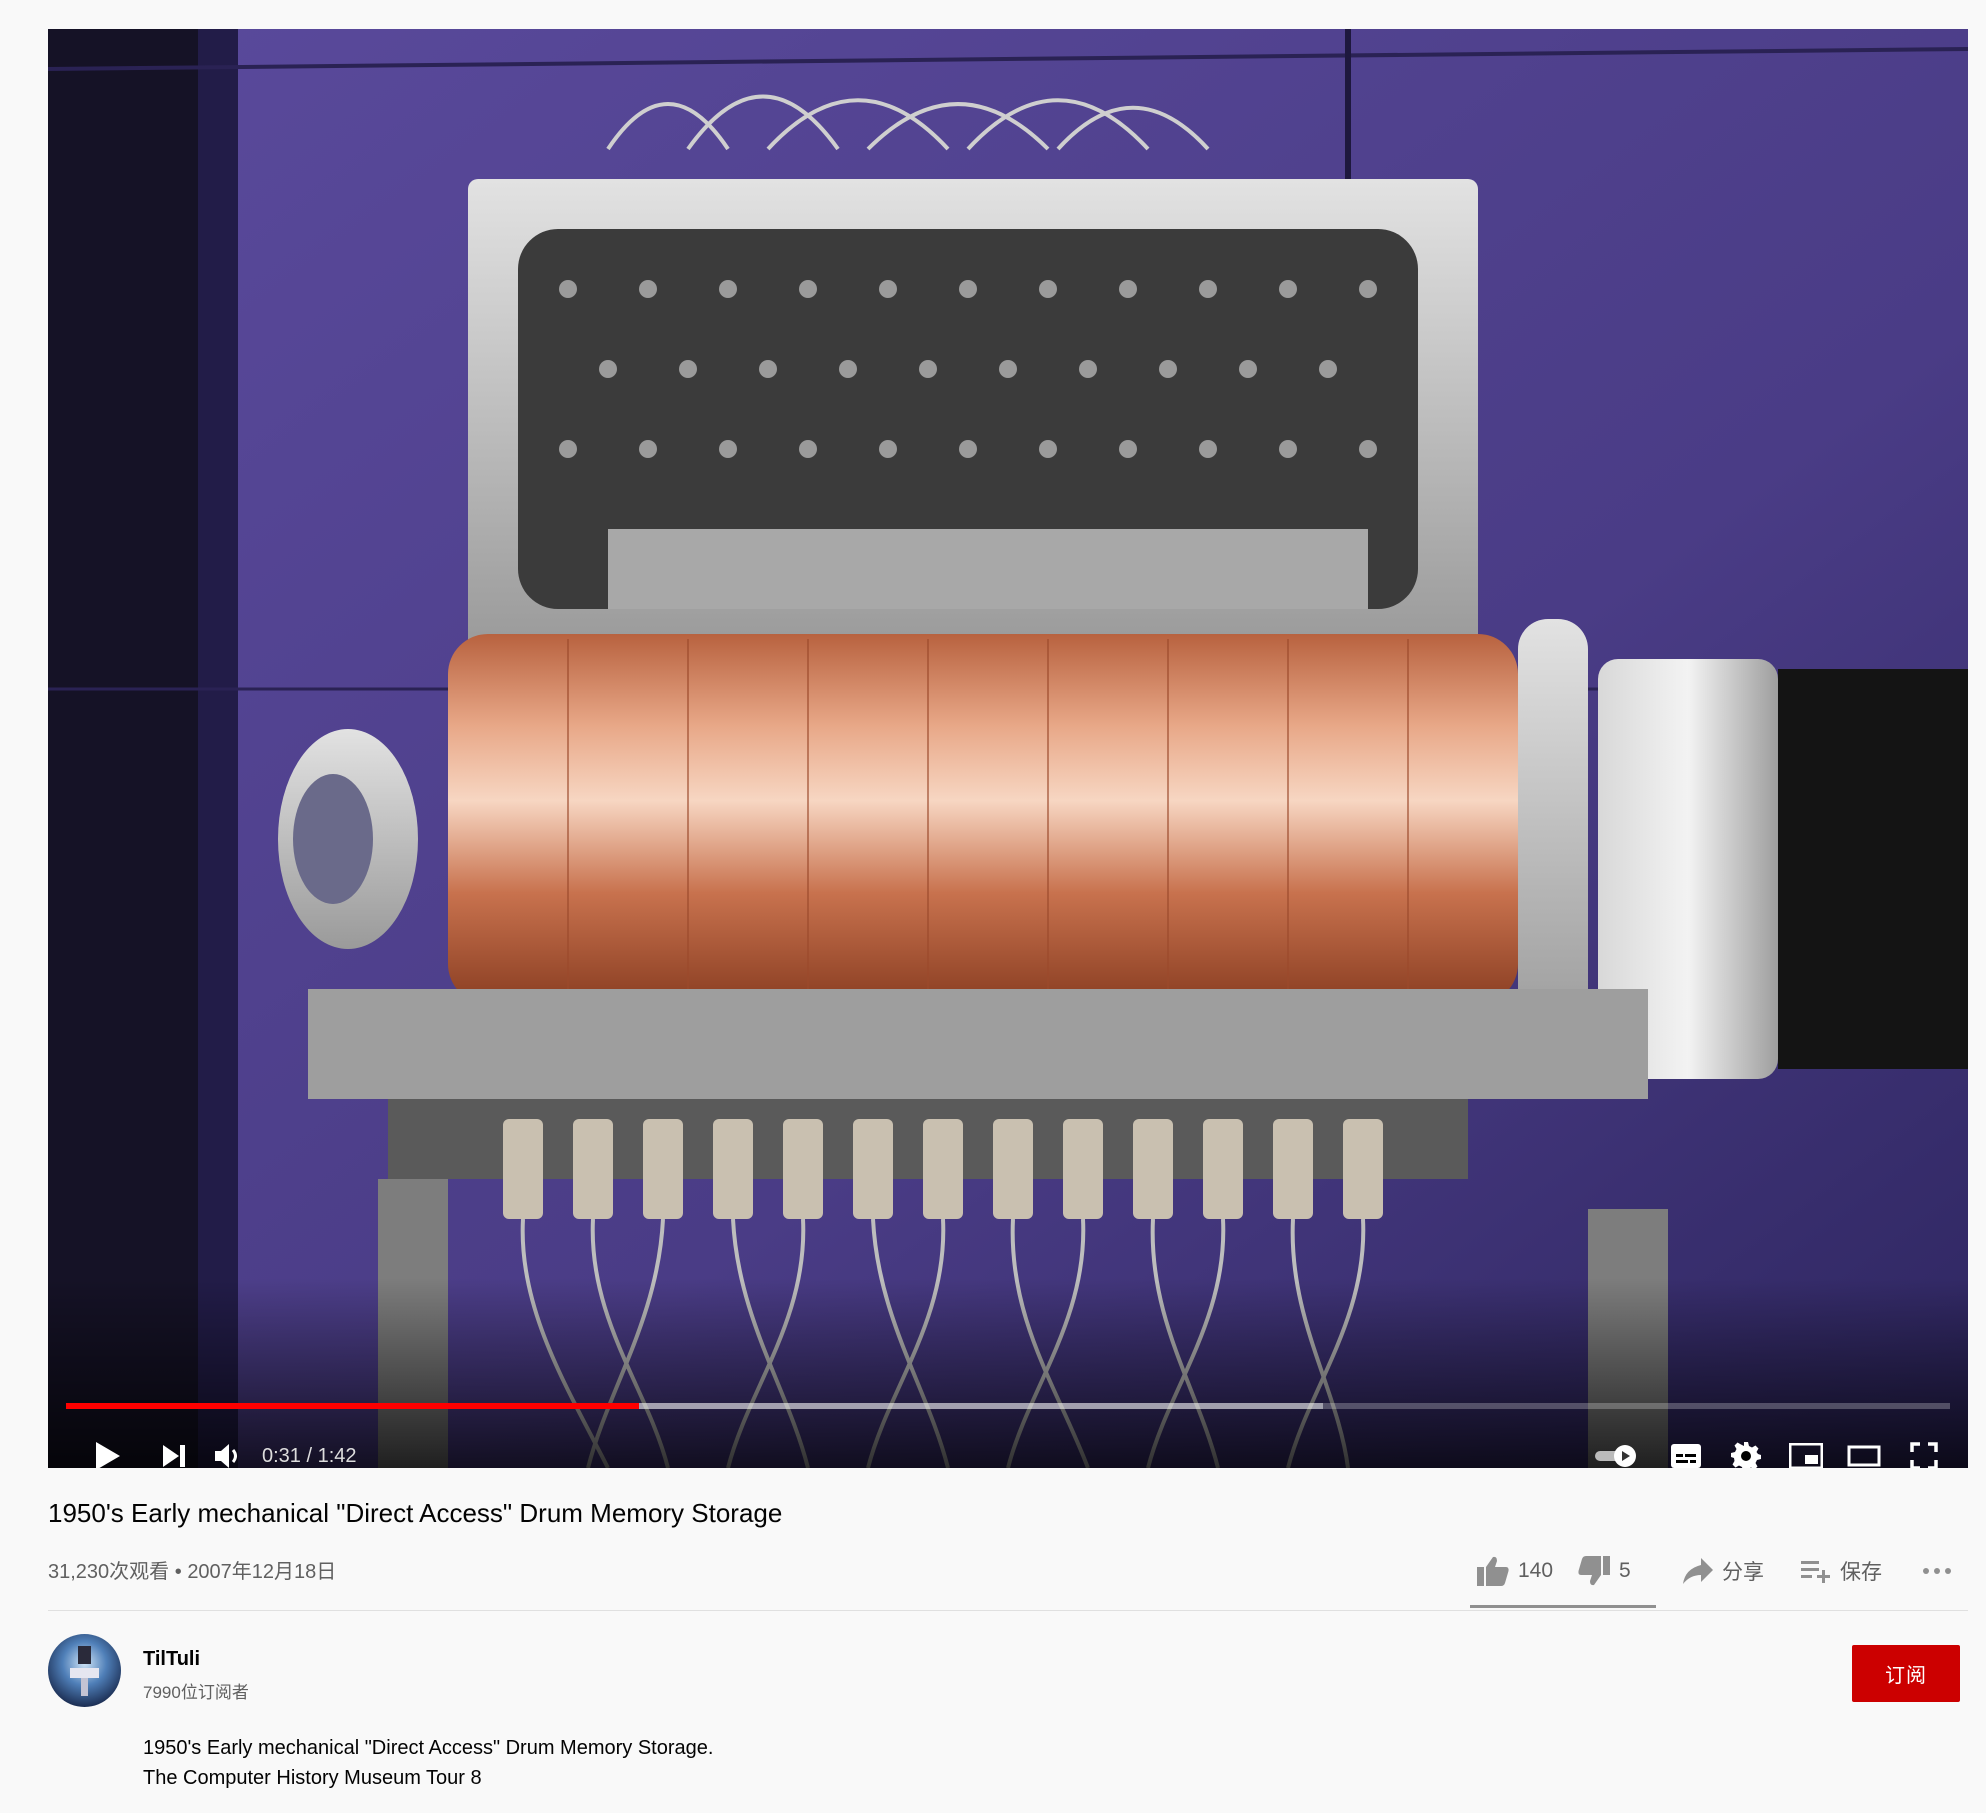 This screenshot has width=1986, height=1813. I want to click on subscribe-button: 订阅, so click(1906, 1673).